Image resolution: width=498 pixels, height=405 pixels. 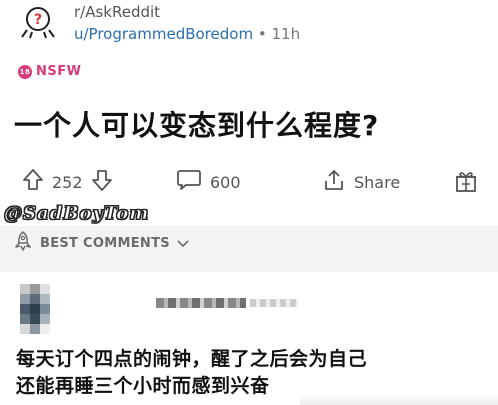 What do you see at coordinates (189, 182) in the screenshot?
I see `speech-bubble-icon` at bounding box center [189, 182].